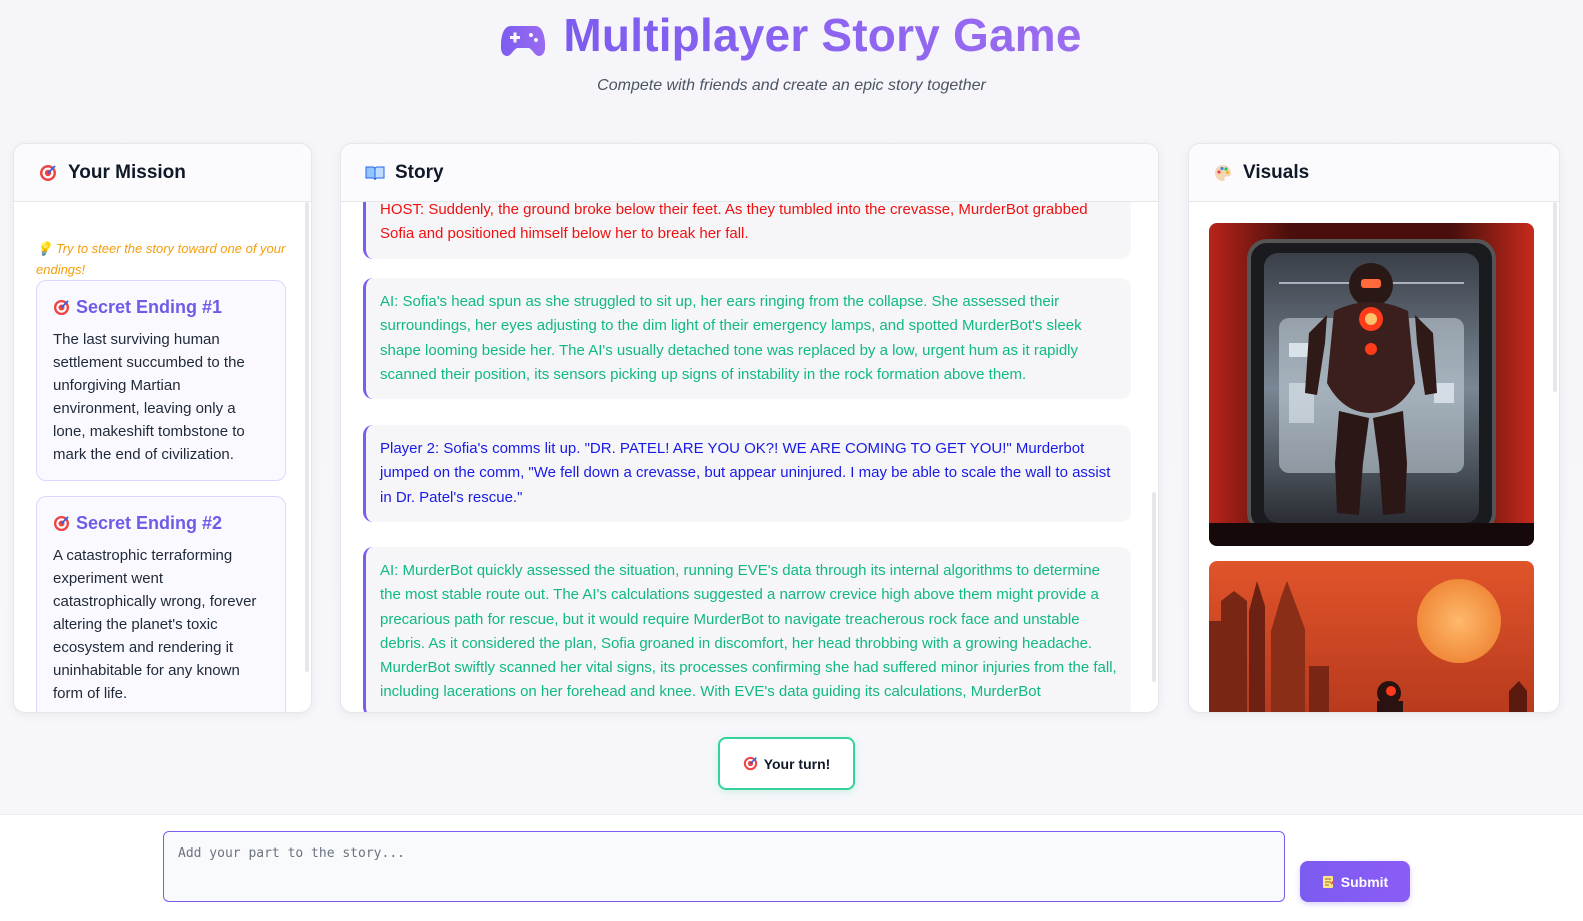 This screenshot has height=921, width=1583. Describe the element at coordinates (1364, 881) in the screenshot. I see `submit-label: Submit` at that location.